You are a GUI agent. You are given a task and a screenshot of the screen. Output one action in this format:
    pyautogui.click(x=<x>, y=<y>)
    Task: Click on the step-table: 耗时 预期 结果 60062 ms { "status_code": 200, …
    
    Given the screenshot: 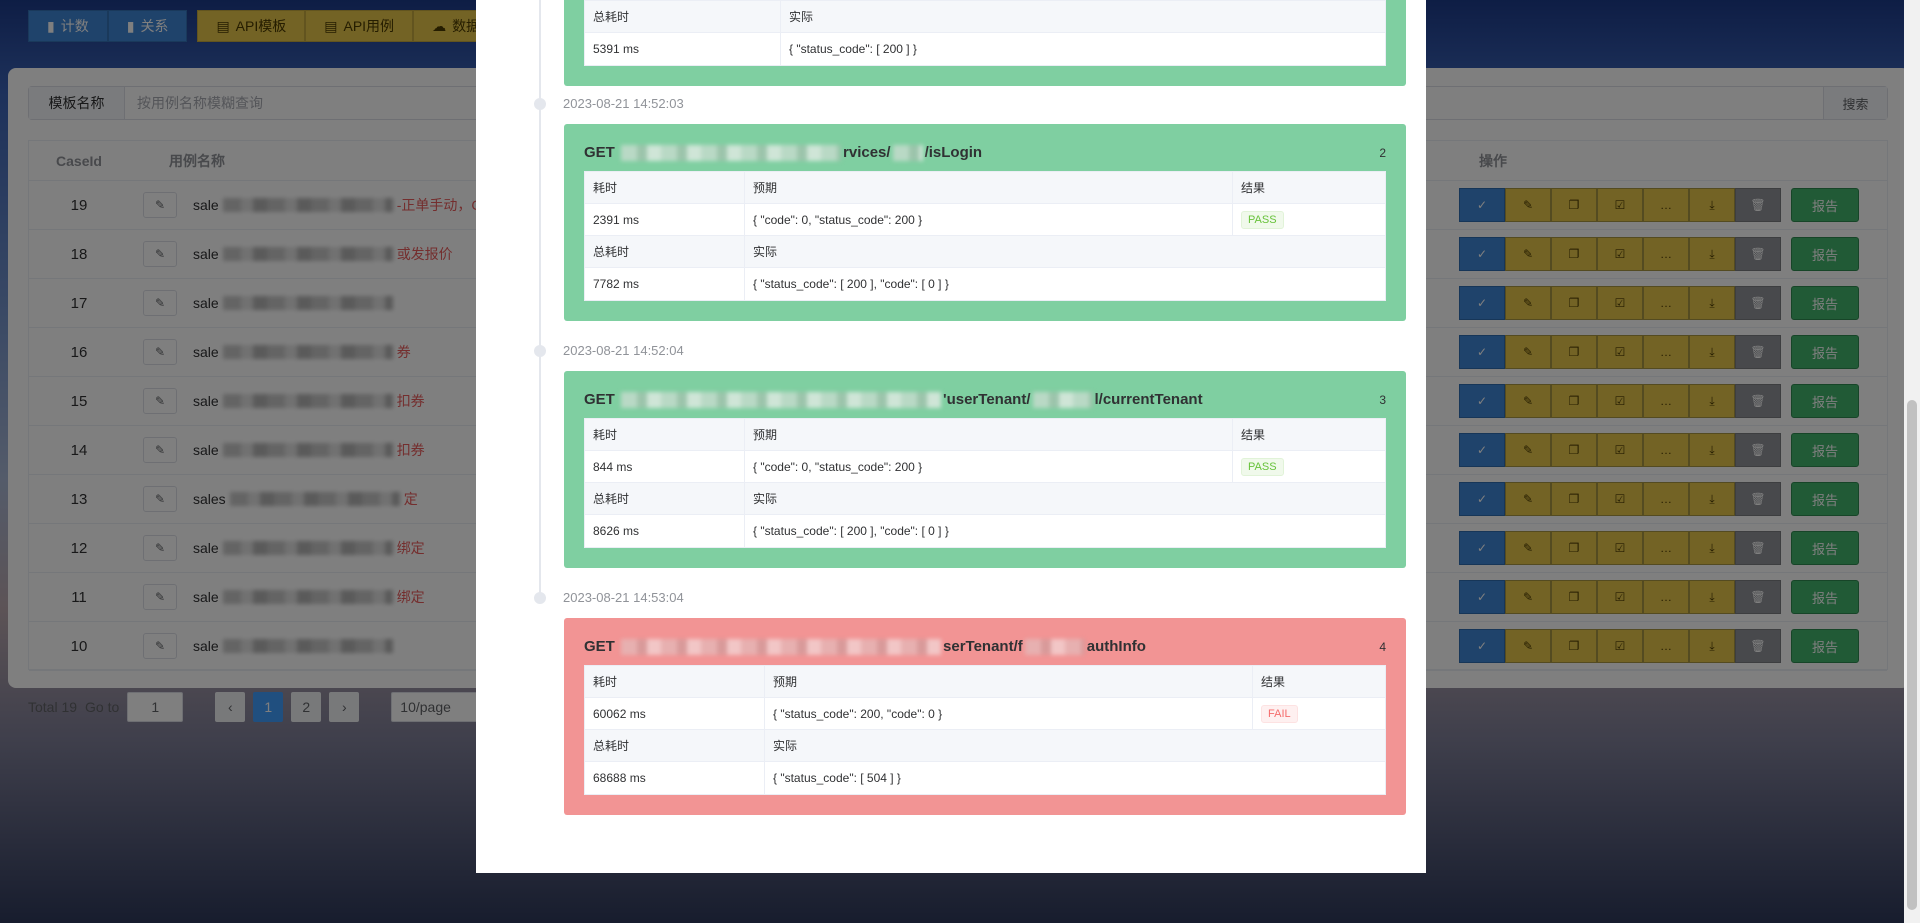 What is the action you would take?
    pyautogui.click(x=985, y=730)
    